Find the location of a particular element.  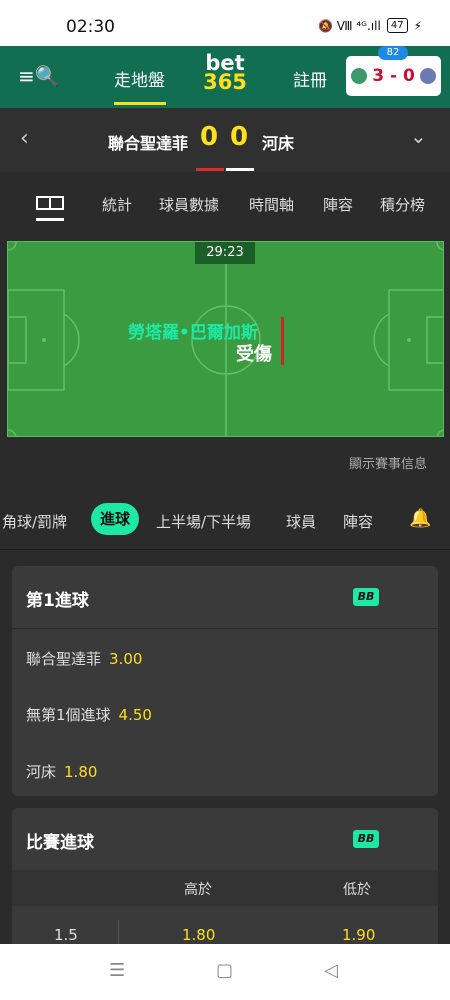

divider is located at coordinates (225, 628).